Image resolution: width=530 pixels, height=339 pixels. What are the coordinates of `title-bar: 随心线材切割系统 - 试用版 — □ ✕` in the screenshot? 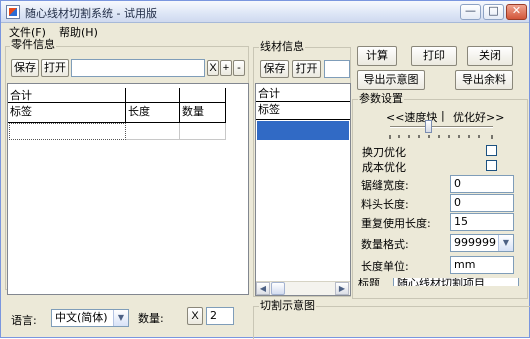 It's located at (265, 12).